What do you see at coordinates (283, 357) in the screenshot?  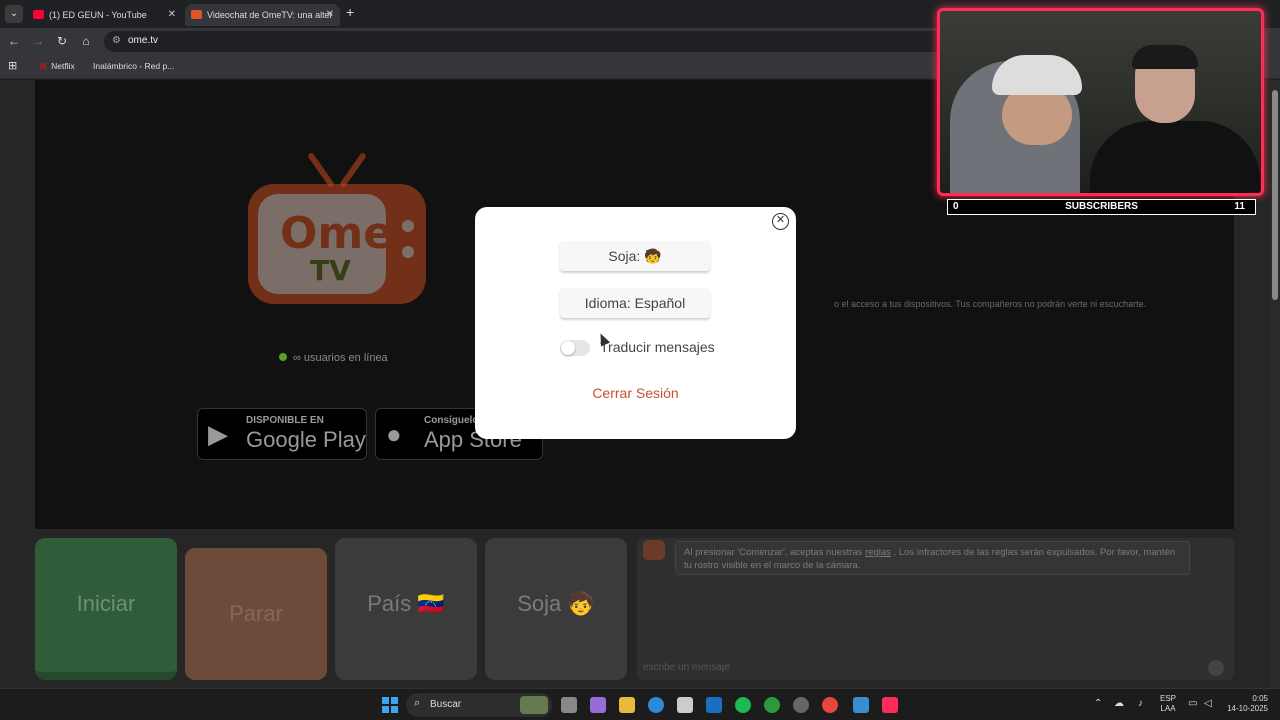 I see `online-dot-icon` at bounding box center [283, 357].